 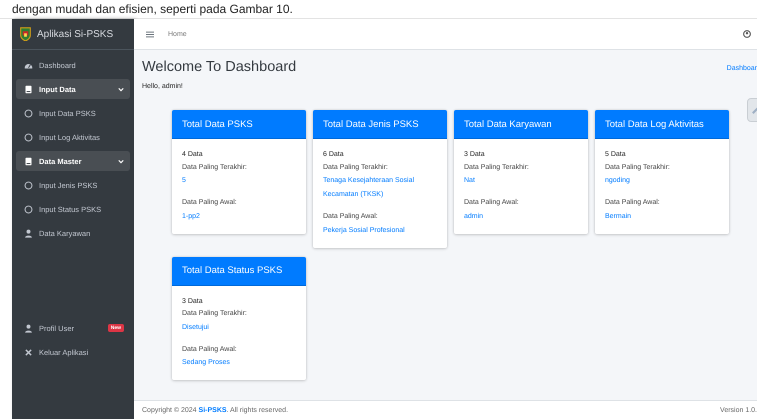 I want to click on crest-logo-icon, so click(x=25, y=34).